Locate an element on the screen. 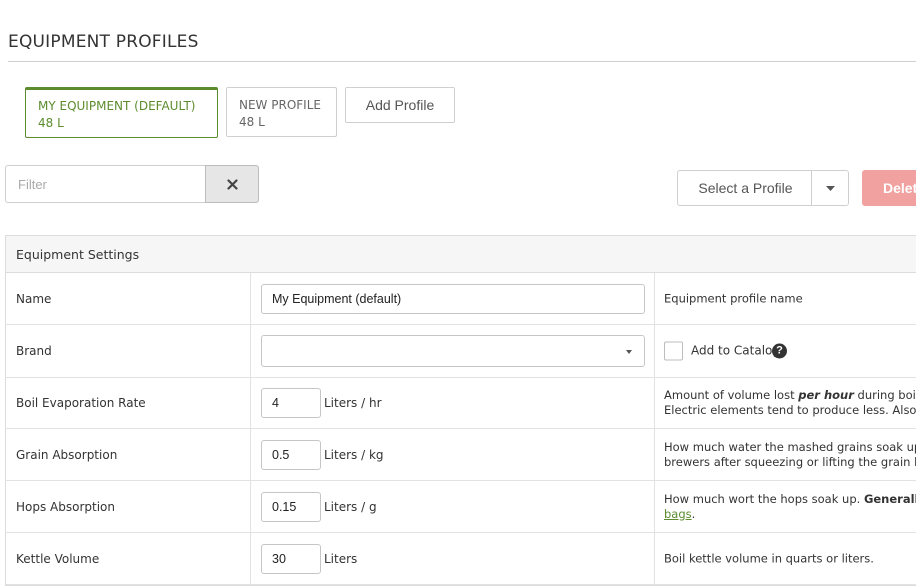 This screenshot has width=916, height=586. clear-filter-button is located at coordinates (232, 184).